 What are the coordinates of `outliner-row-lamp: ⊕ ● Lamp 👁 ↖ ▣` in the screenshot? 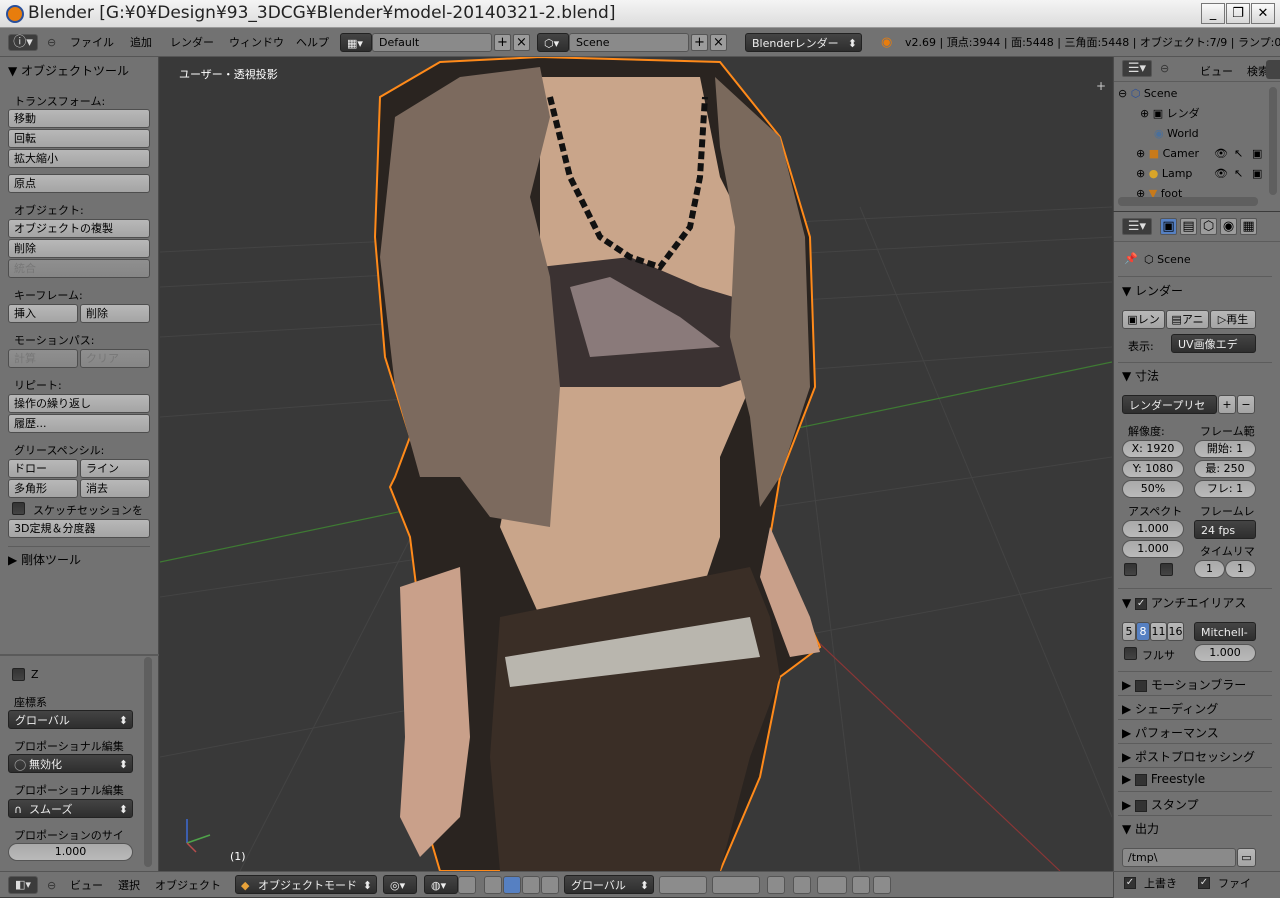 It's located at (1208, 174).